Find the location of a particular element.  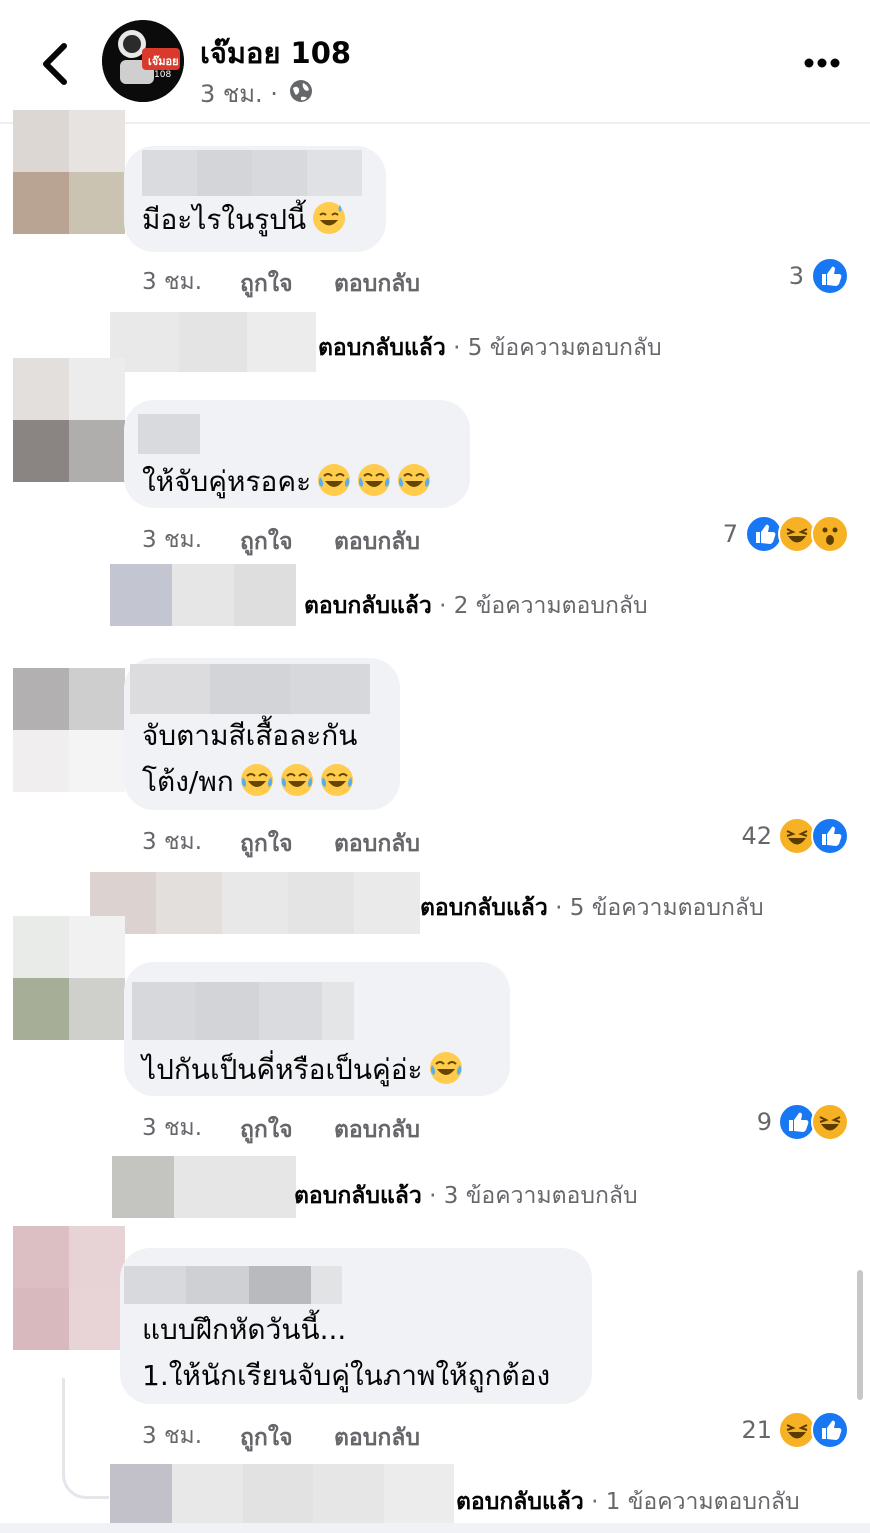

bottom-edge is located at coordinates (435, 1528).